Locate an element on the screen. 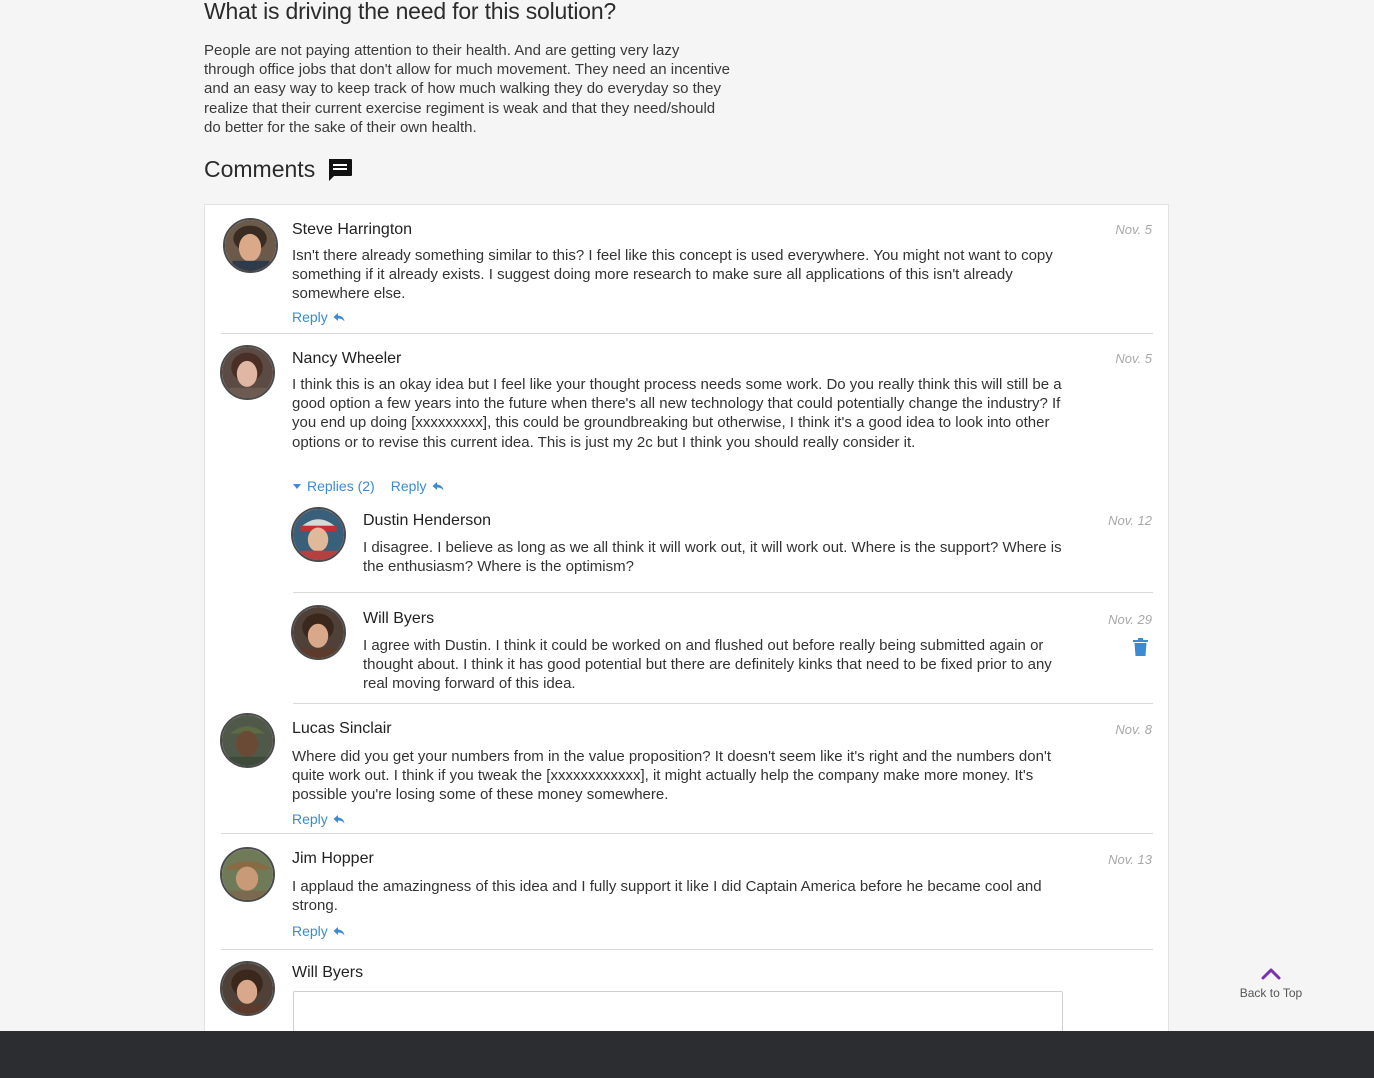 This screenshot has width=1374, height=1078. reply-author: Dustin Henderson is located at coordinates (427, 521).